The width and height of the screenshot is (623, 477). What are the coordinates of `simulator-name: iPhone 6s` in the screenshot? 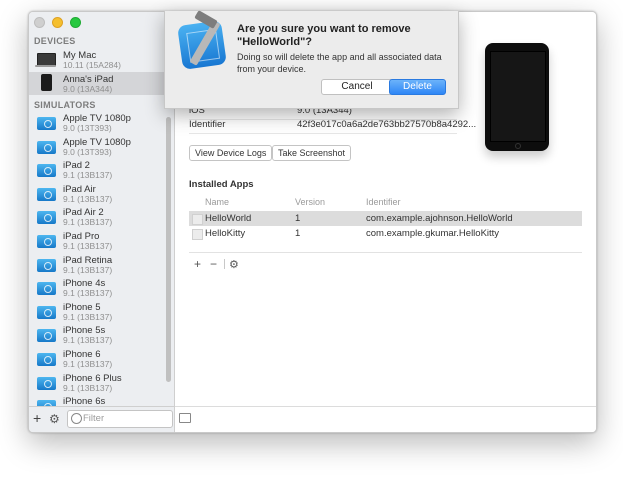 It's located at (84, 401).